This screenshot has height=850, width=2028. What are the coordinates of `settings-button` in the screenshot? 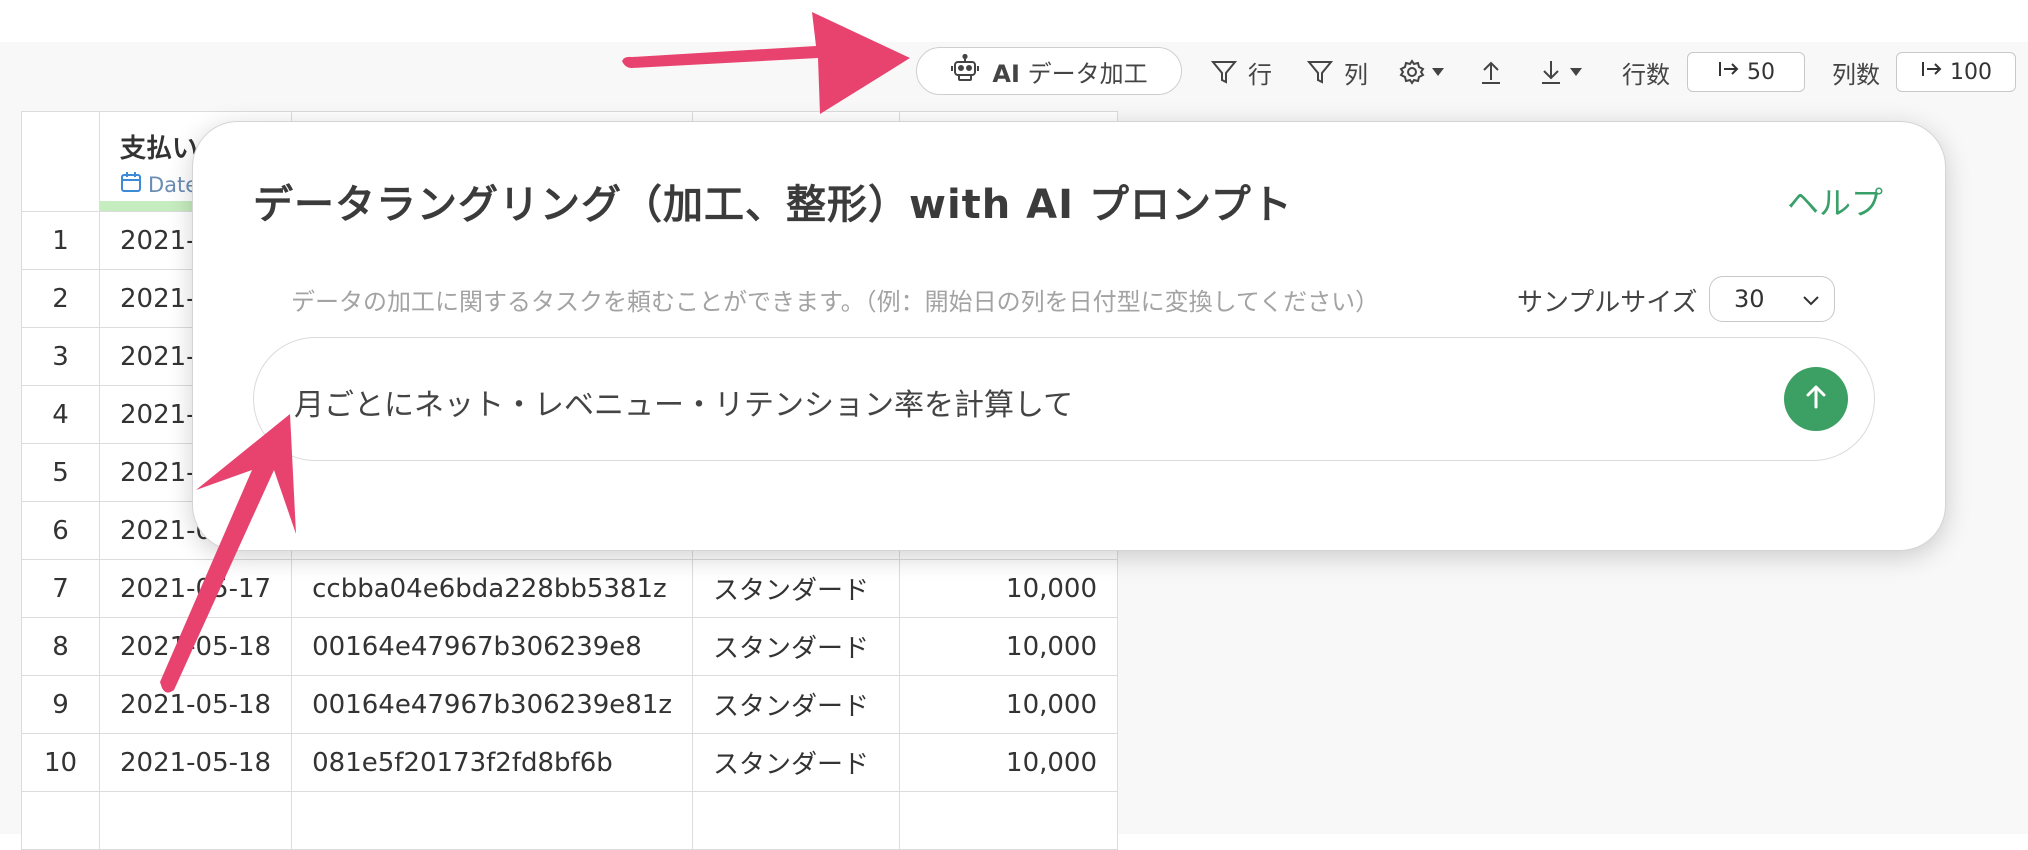 It's located at (1422, 72).